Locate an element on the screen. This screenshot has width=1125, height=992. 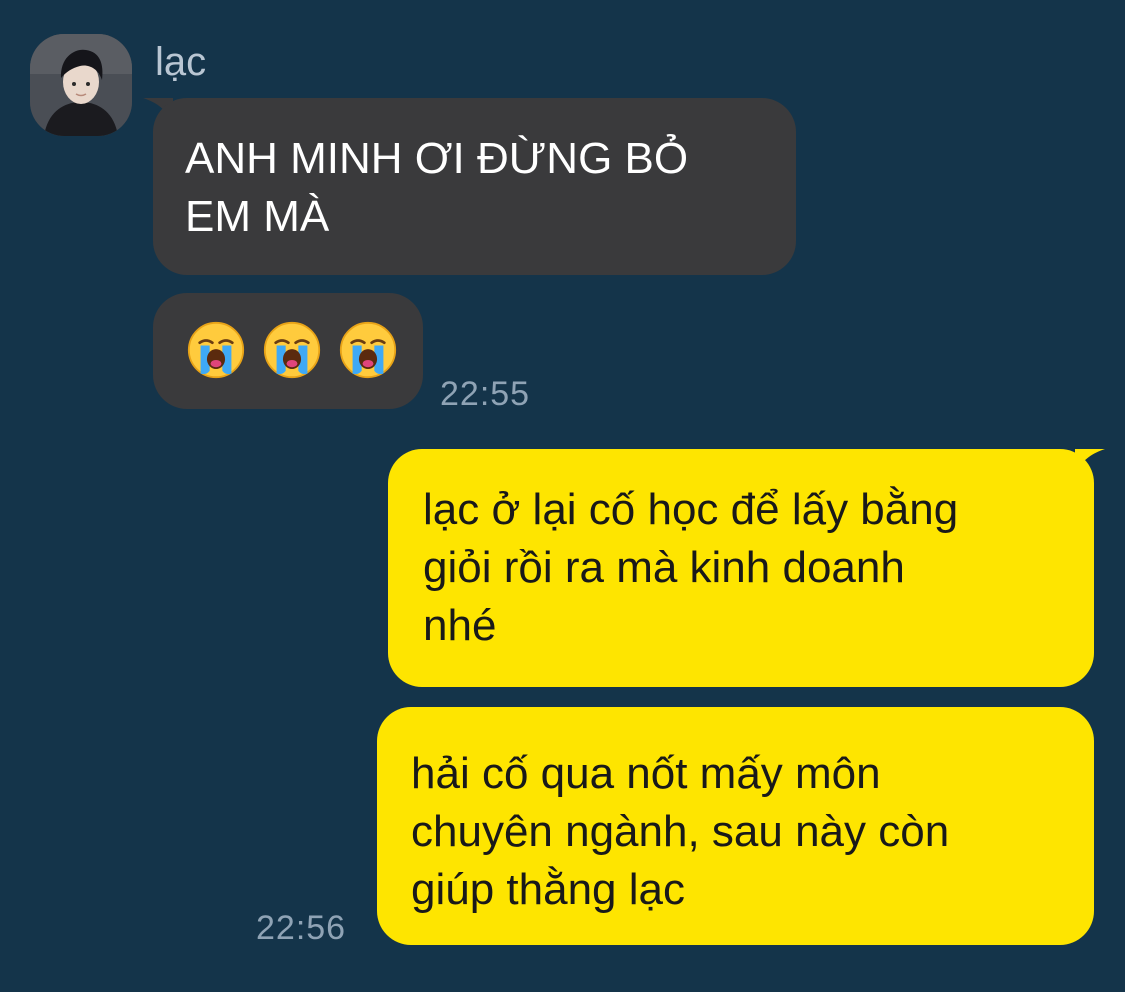
sender-avatar is located at coordinates (81, 85).